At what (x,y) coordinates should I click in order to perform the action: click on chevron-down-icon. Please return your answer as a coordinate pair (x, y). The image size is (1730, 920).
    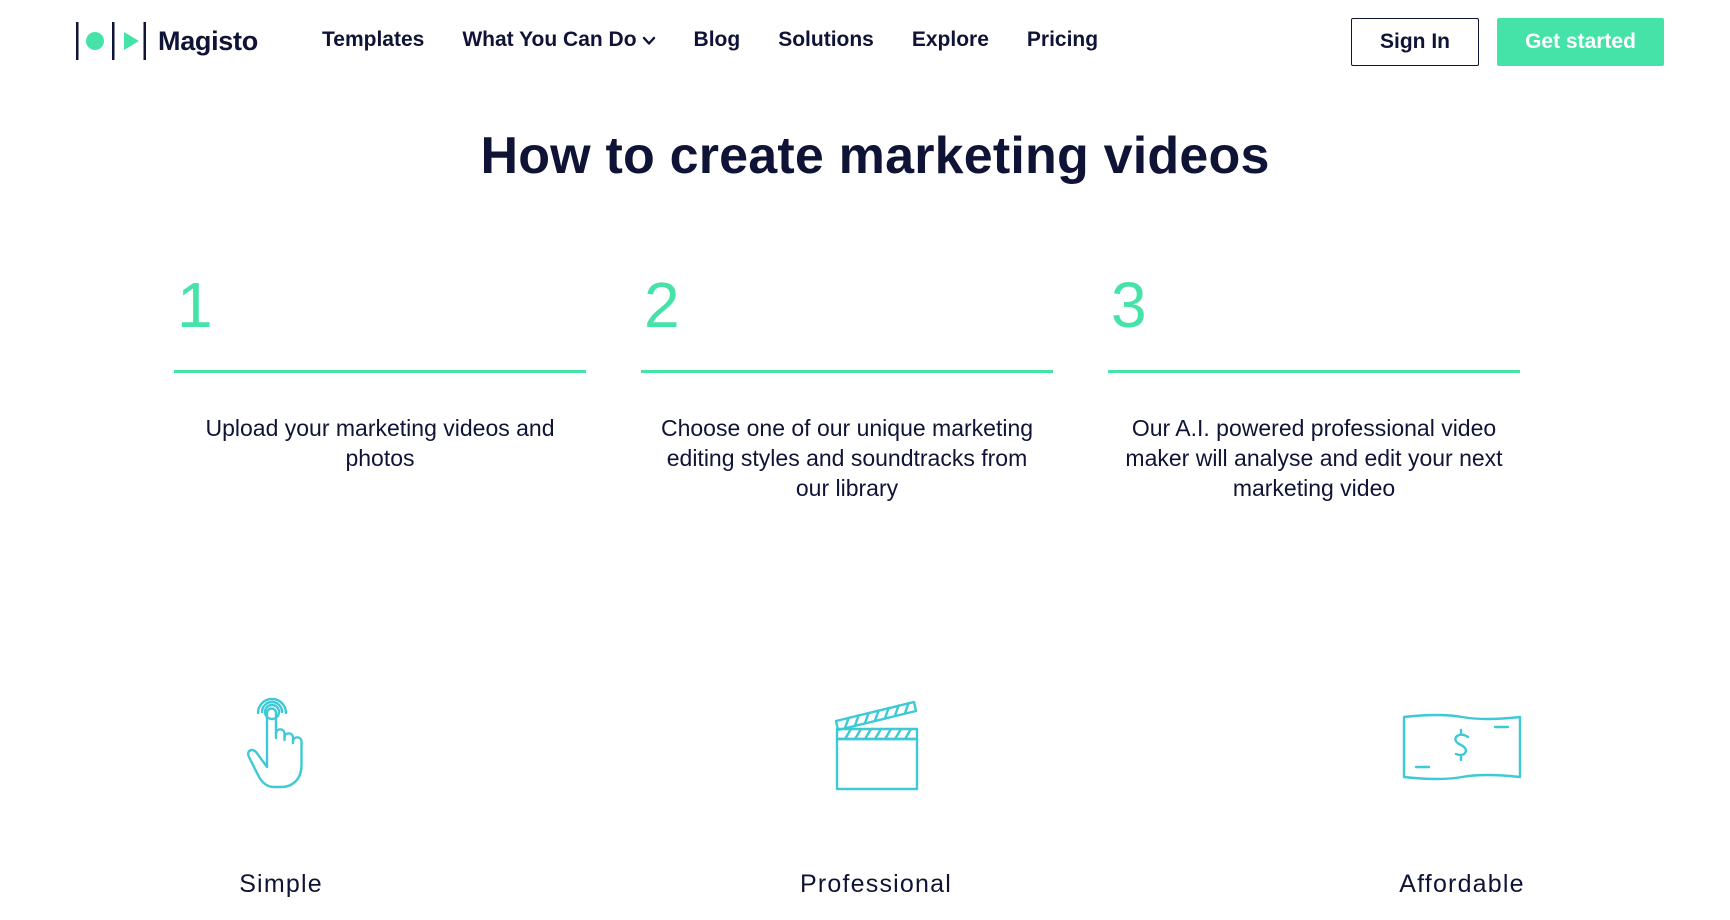
    Looking at the image, I should click on (649, 40).